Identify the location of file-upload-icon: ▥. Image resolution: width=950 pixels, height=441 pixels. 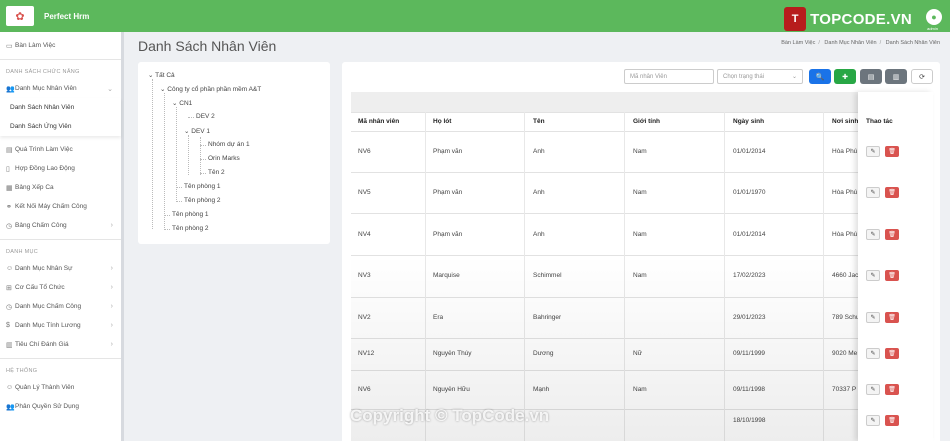
(896, 77).